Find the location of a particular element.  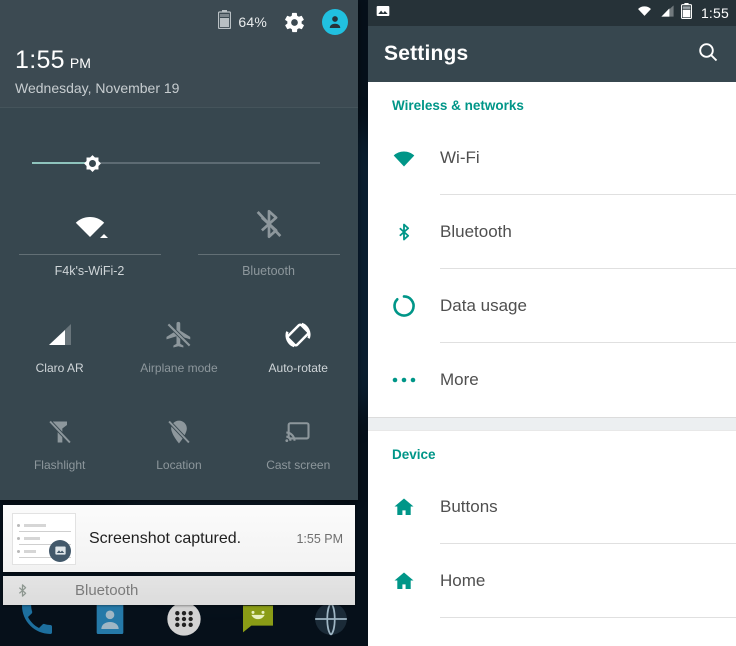

search-icon is located at coordinates (708, 54).